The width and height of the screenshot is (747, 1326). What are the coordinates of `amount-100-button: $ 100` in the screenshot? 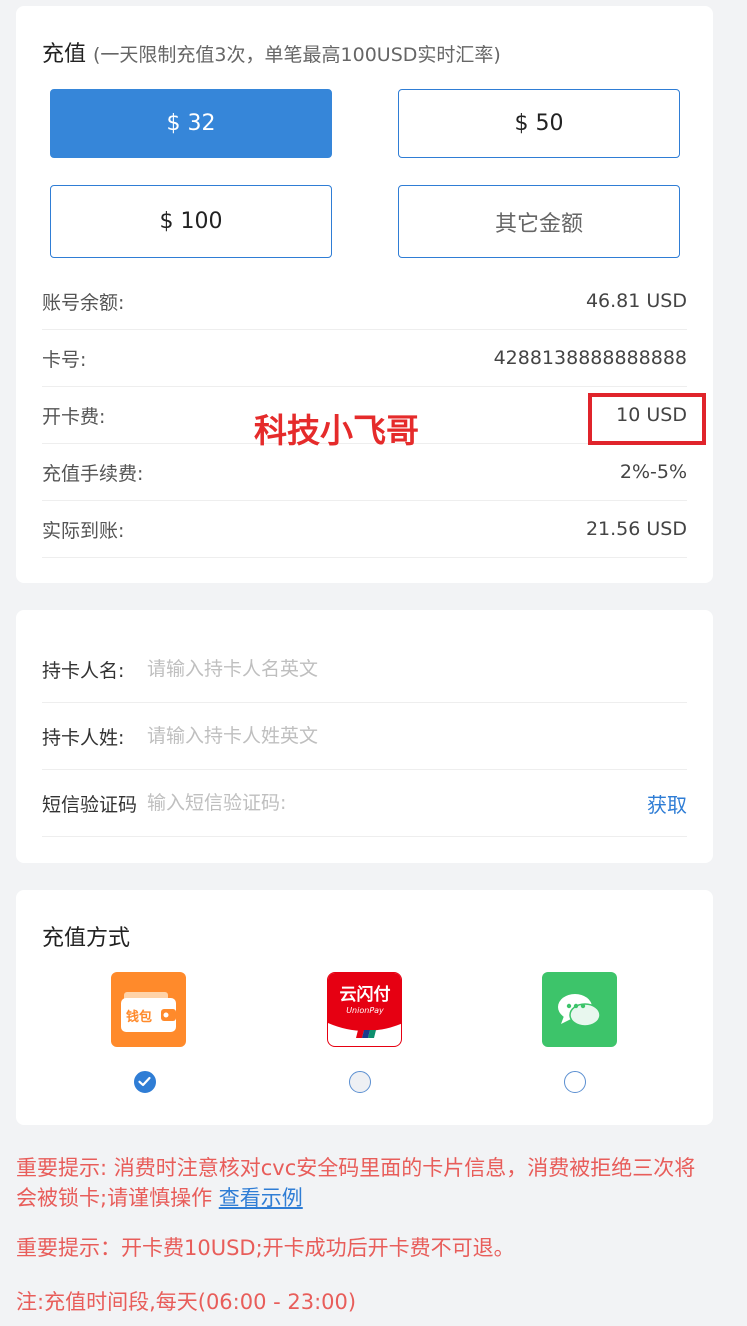 It's located at (191, 221).